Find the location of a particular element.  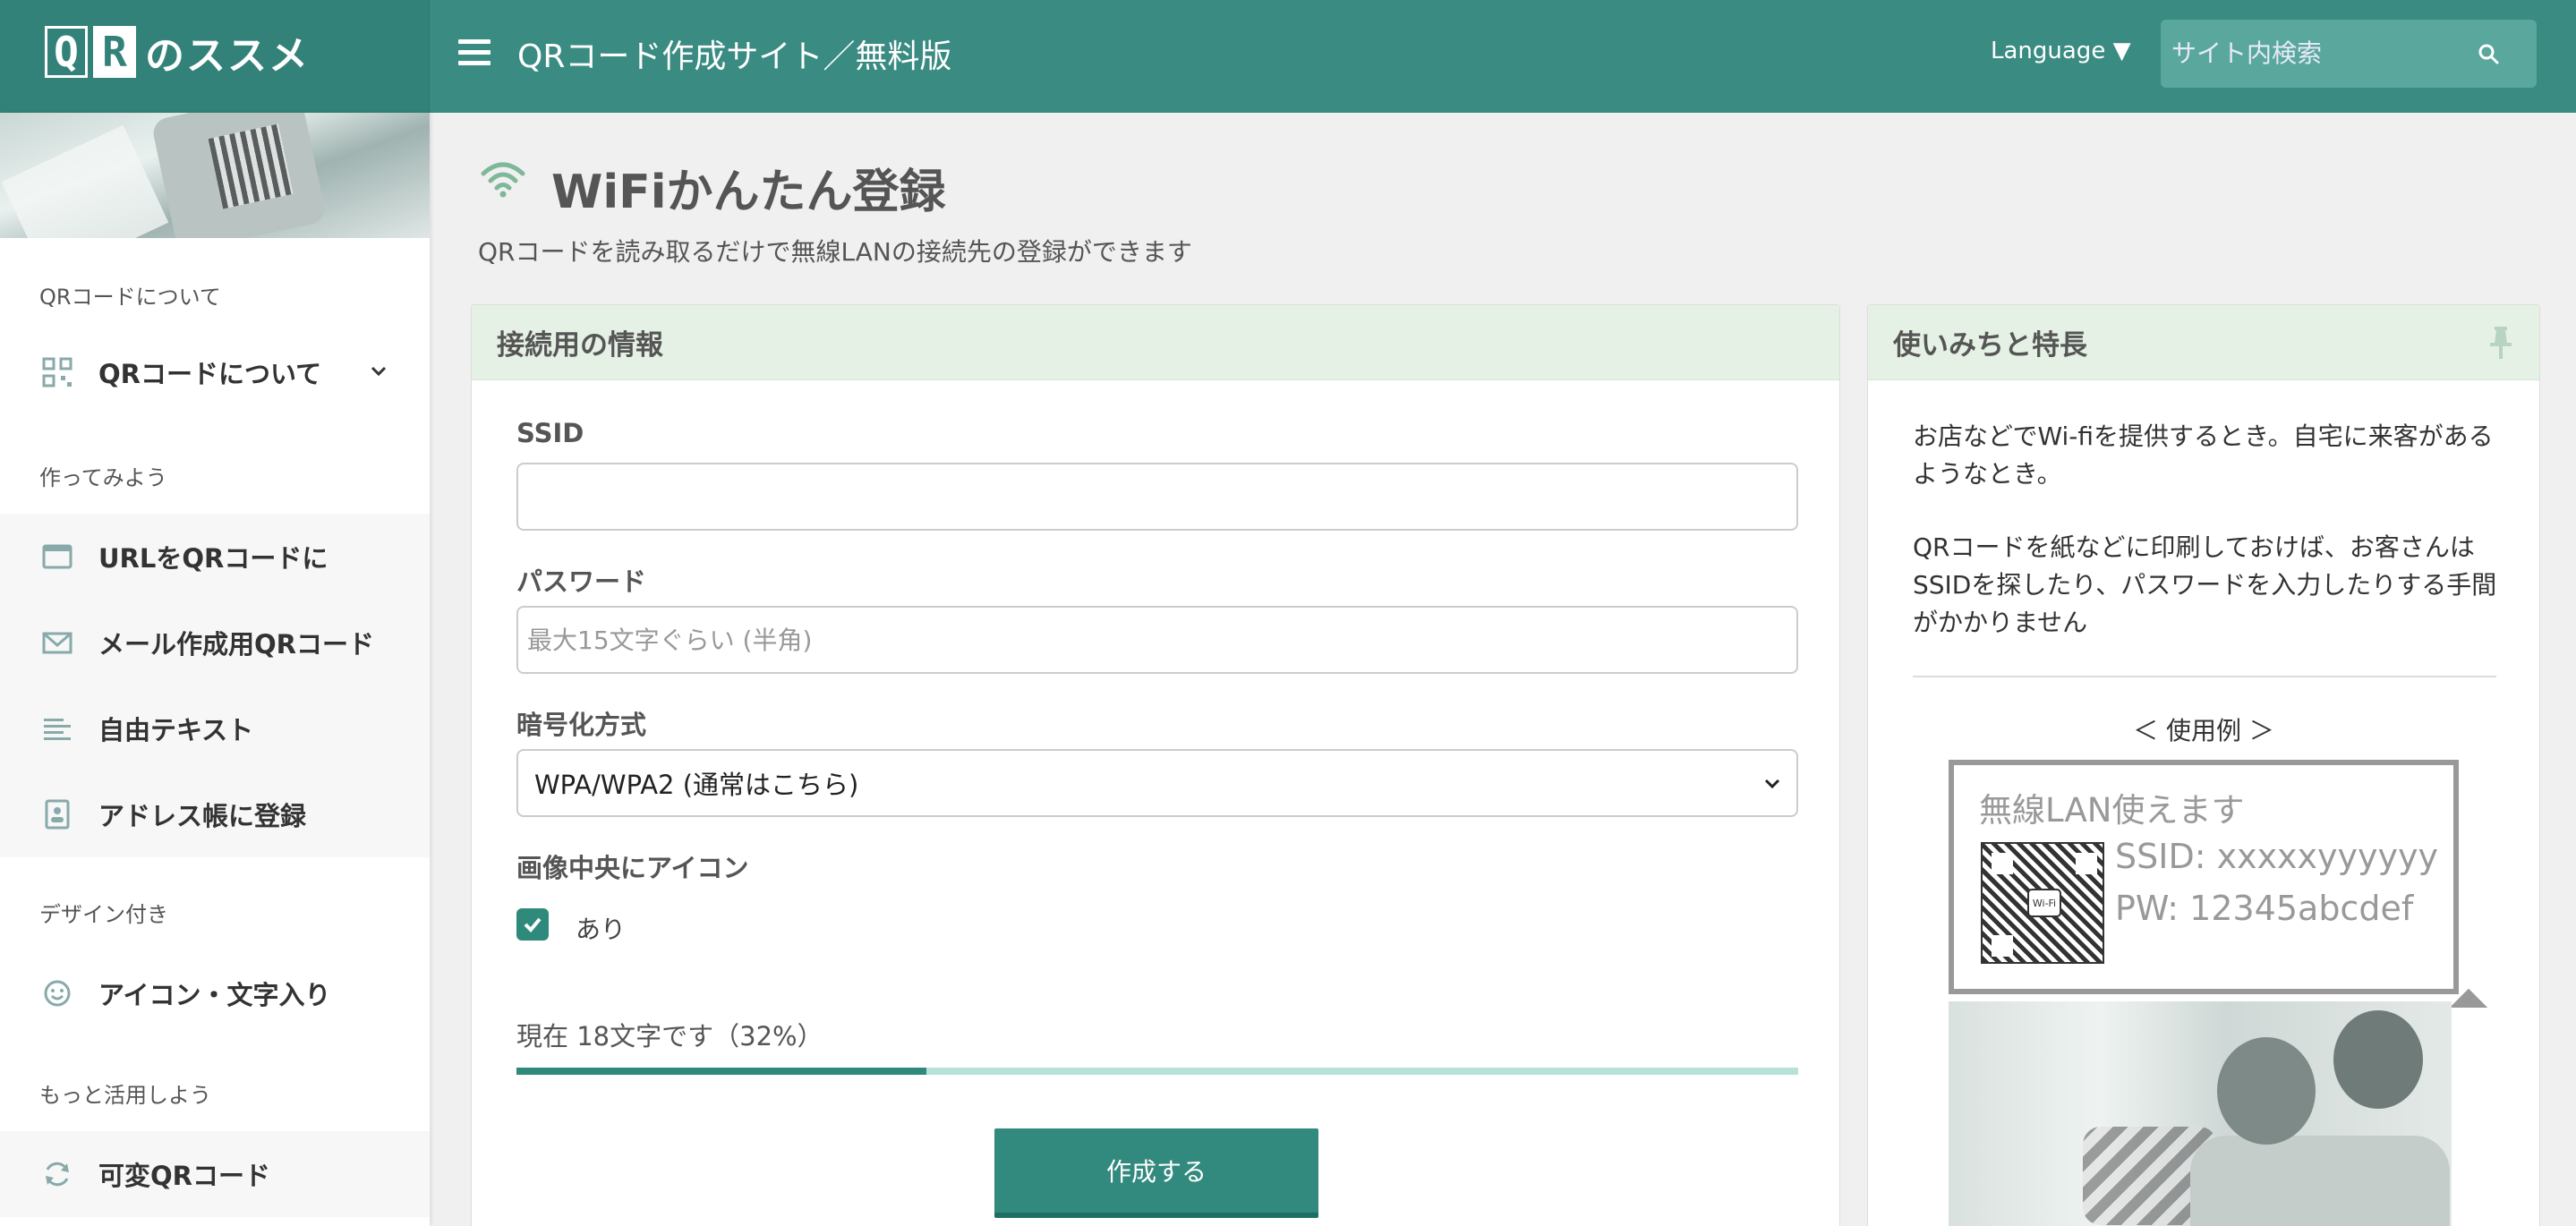

sidebar-item-dynamic-qr: 可変QRコード is located at coordinates (215, 1174).